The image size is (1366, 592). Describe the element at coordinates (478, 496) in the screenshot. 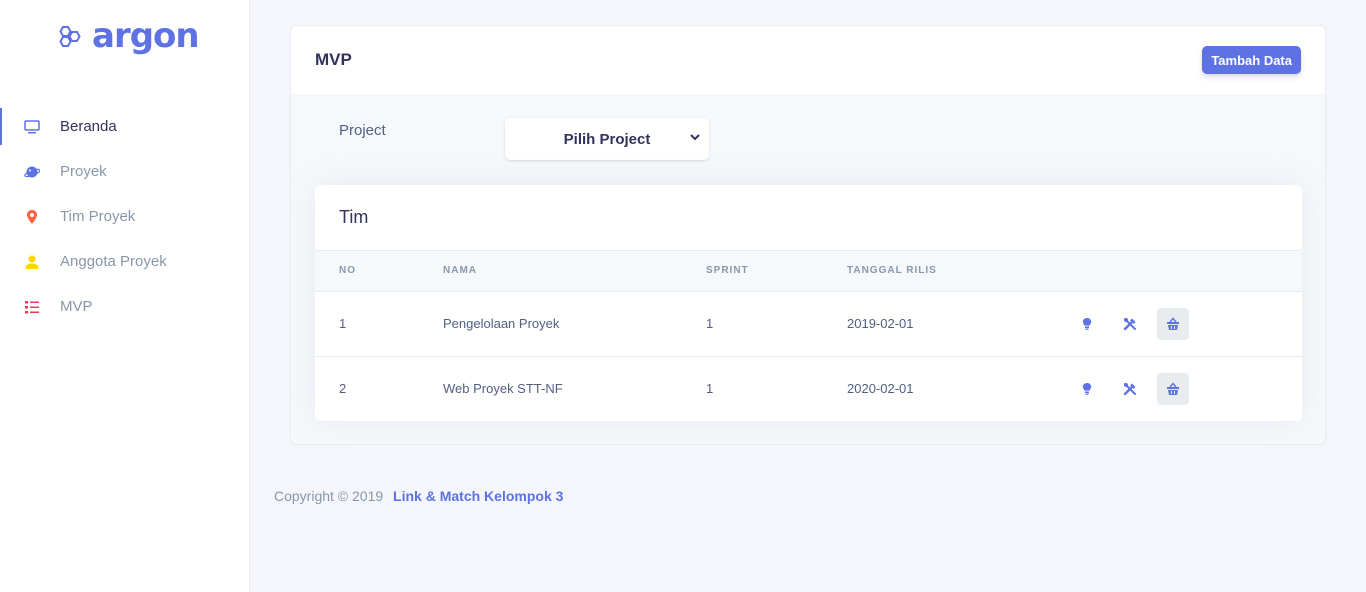

I see `footer-link: Link & Match Kelompok 3` at that location.